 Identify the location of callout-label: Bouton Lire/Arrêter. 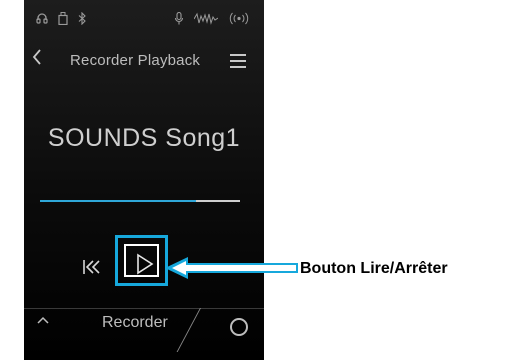
(374, 268).